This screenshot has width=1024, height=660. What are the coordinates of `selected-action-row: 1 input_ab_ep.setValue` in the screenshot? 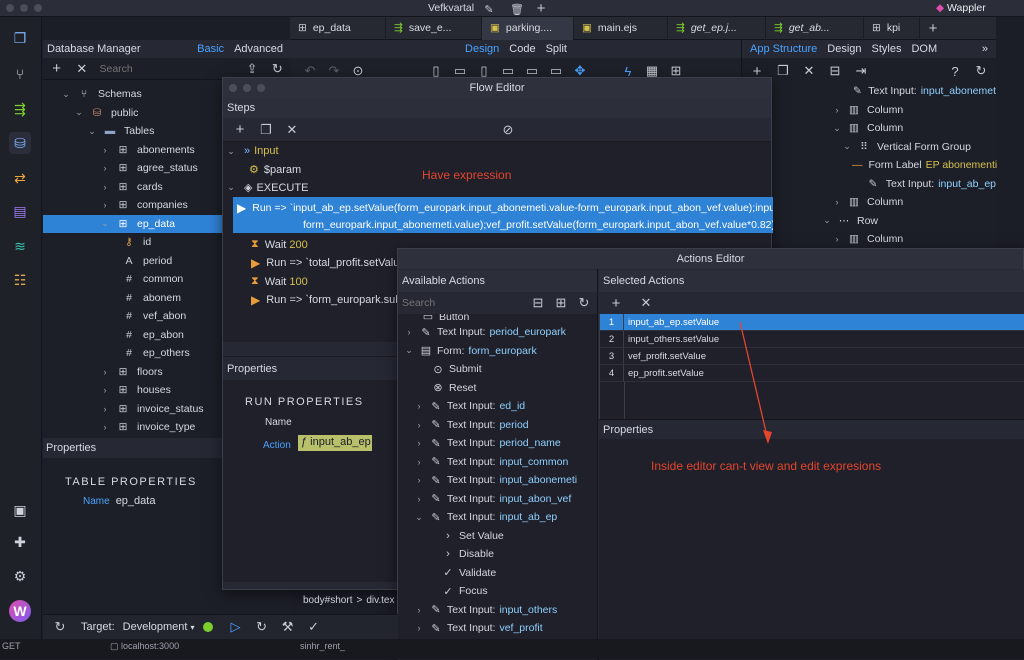 It's located at (812, 322).